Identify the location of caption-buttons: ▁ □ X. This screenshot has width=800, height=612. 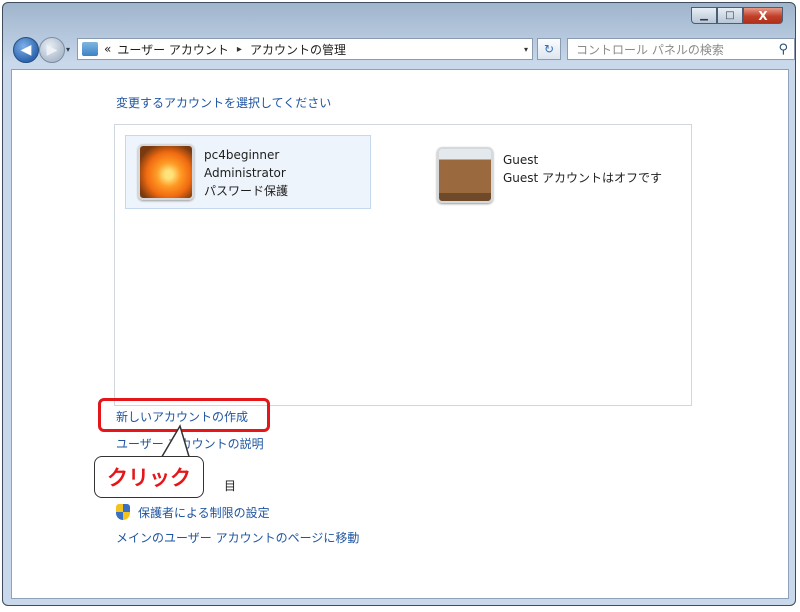
(737, 15).